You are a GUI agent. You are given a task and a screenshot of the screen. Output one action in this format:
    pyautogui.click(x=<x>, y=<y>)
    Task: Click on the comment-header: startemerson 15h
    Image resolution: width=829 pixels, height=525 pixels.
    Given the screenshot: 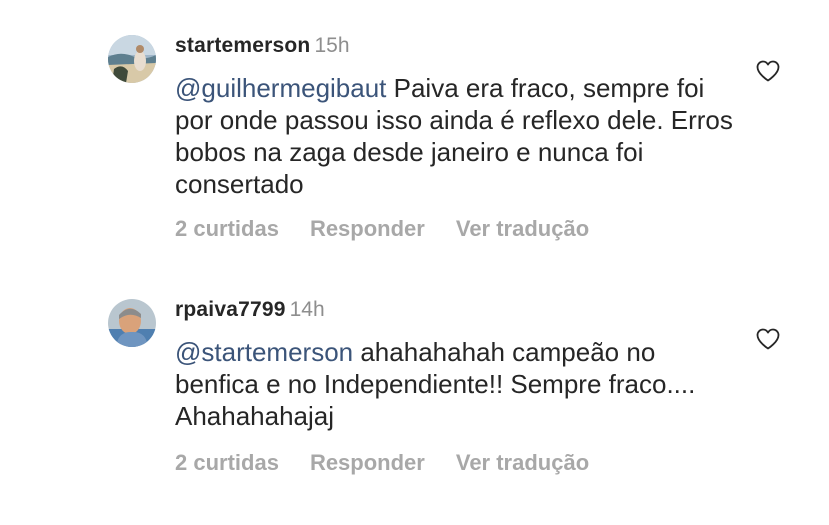 What is the action you would take?
    pyautogui.click(x=262, y=46)
    